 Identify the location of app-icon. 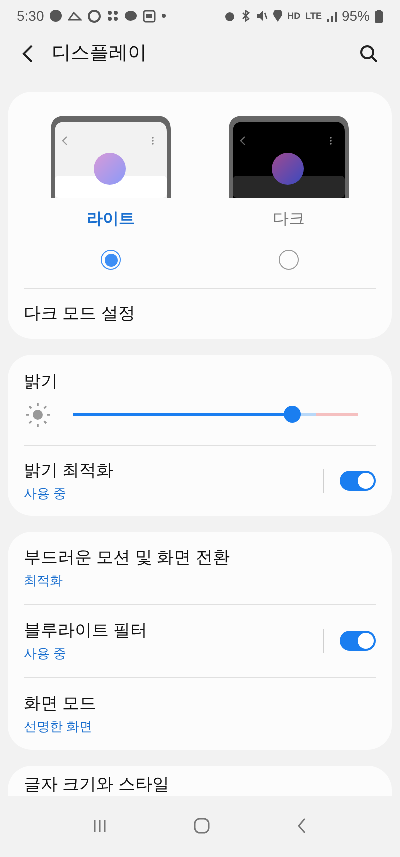
(149, 16).